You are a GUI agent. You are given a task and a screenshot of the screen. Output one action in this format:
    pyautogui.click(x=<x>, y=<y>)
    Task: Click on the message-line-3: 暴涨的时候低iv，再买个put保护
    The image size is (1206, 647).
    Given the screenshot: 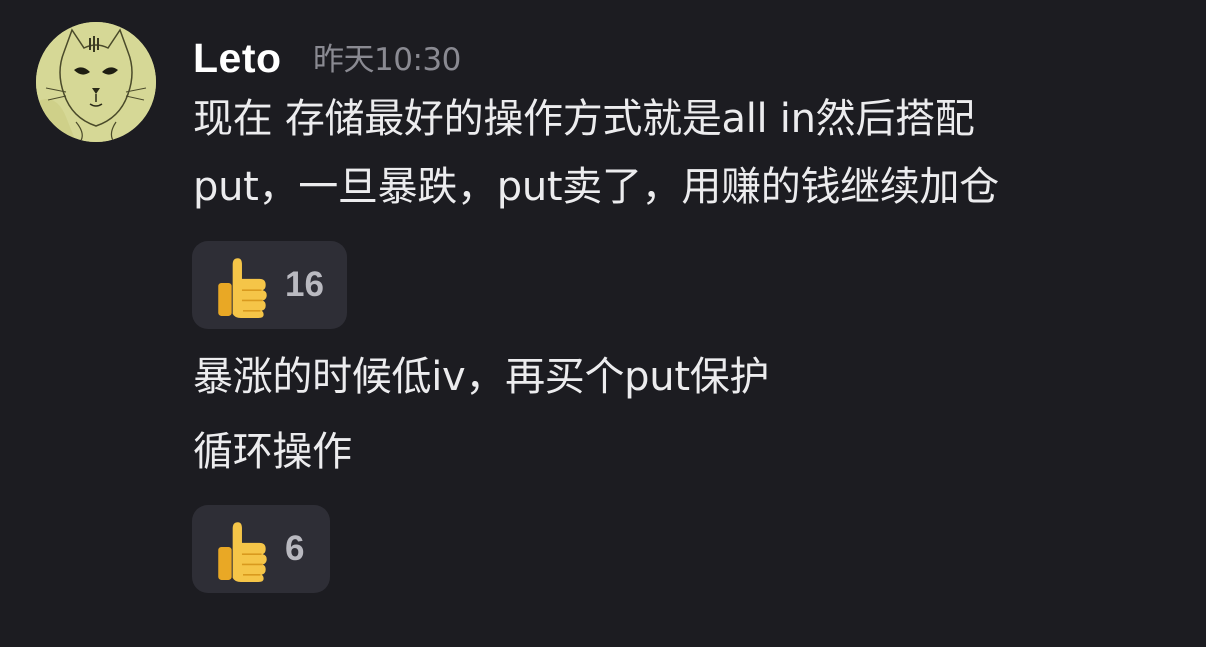 What is the action you would take?
    pyautogui.click(x=481, y=377)
    